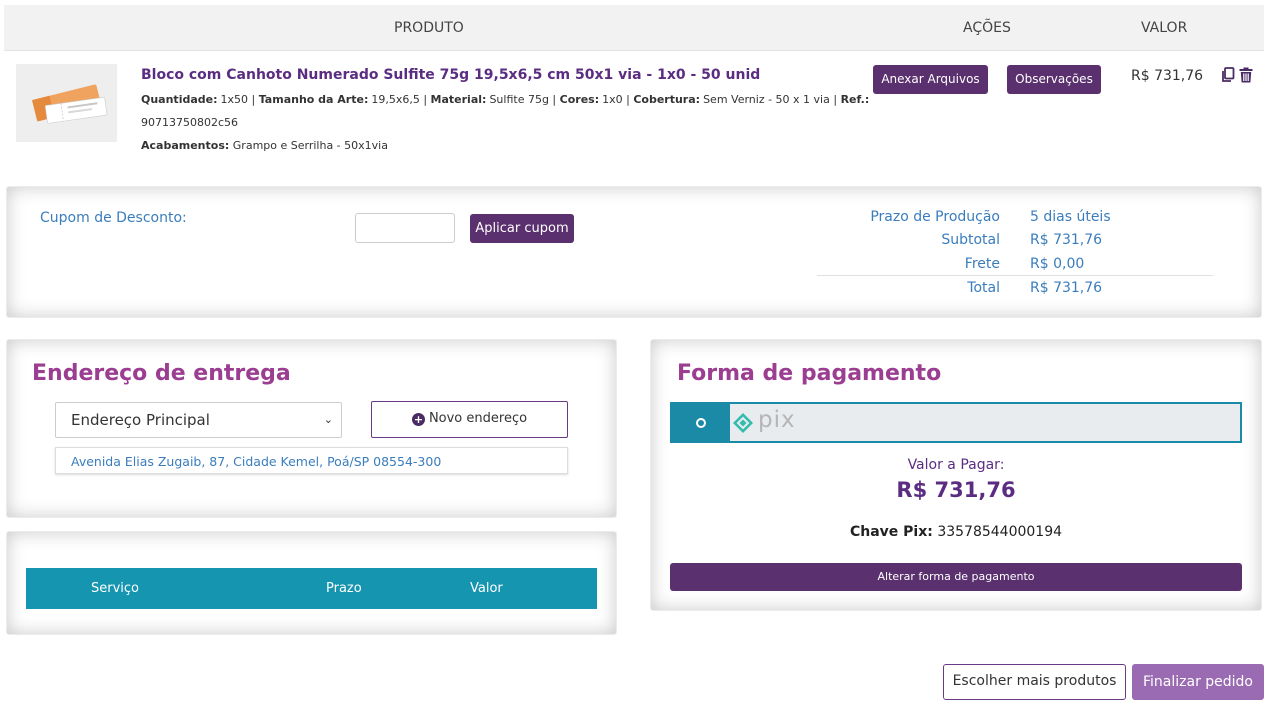  I want to click on pix-key-label: Chave Pix:, so click(891, 532).